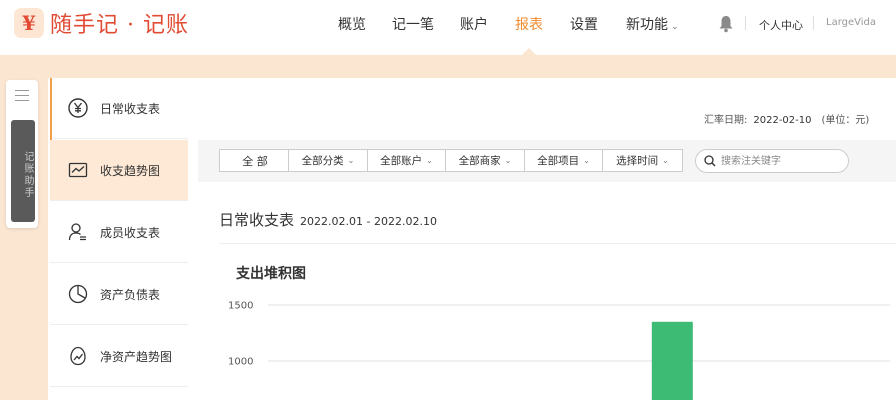  I want to click on active-accent-bar, so click(51, 109).